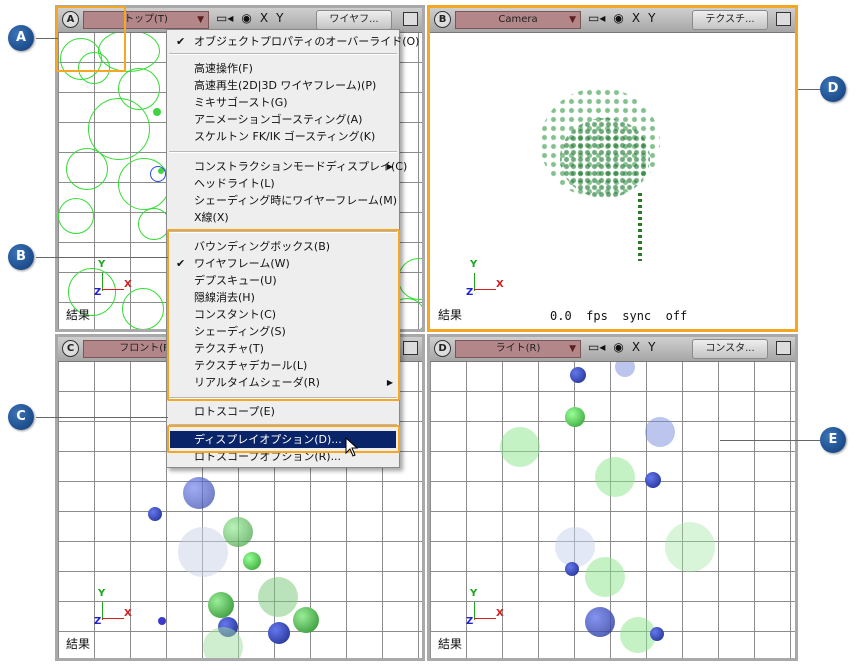 This screenshot has width=856, height=664. Describe the element at coordinates (770, 440) in the screenshot. I see `callout-line-e` at that location.